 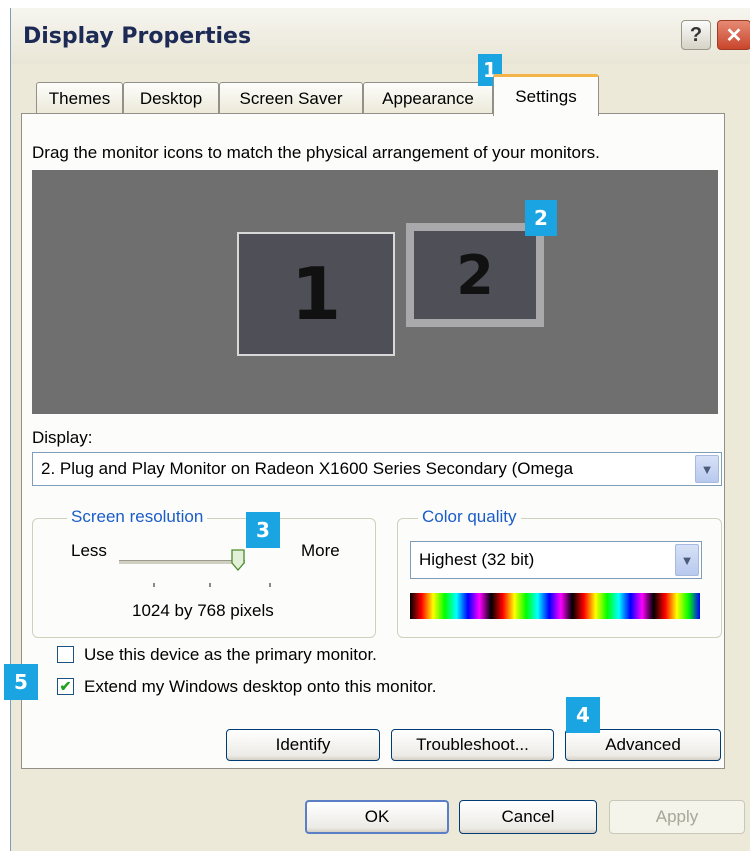 What do you see at coordinates (469, 517) in the screenshot?
I see `color-quality-legend: Color quality` at bounding box center [469, 517].